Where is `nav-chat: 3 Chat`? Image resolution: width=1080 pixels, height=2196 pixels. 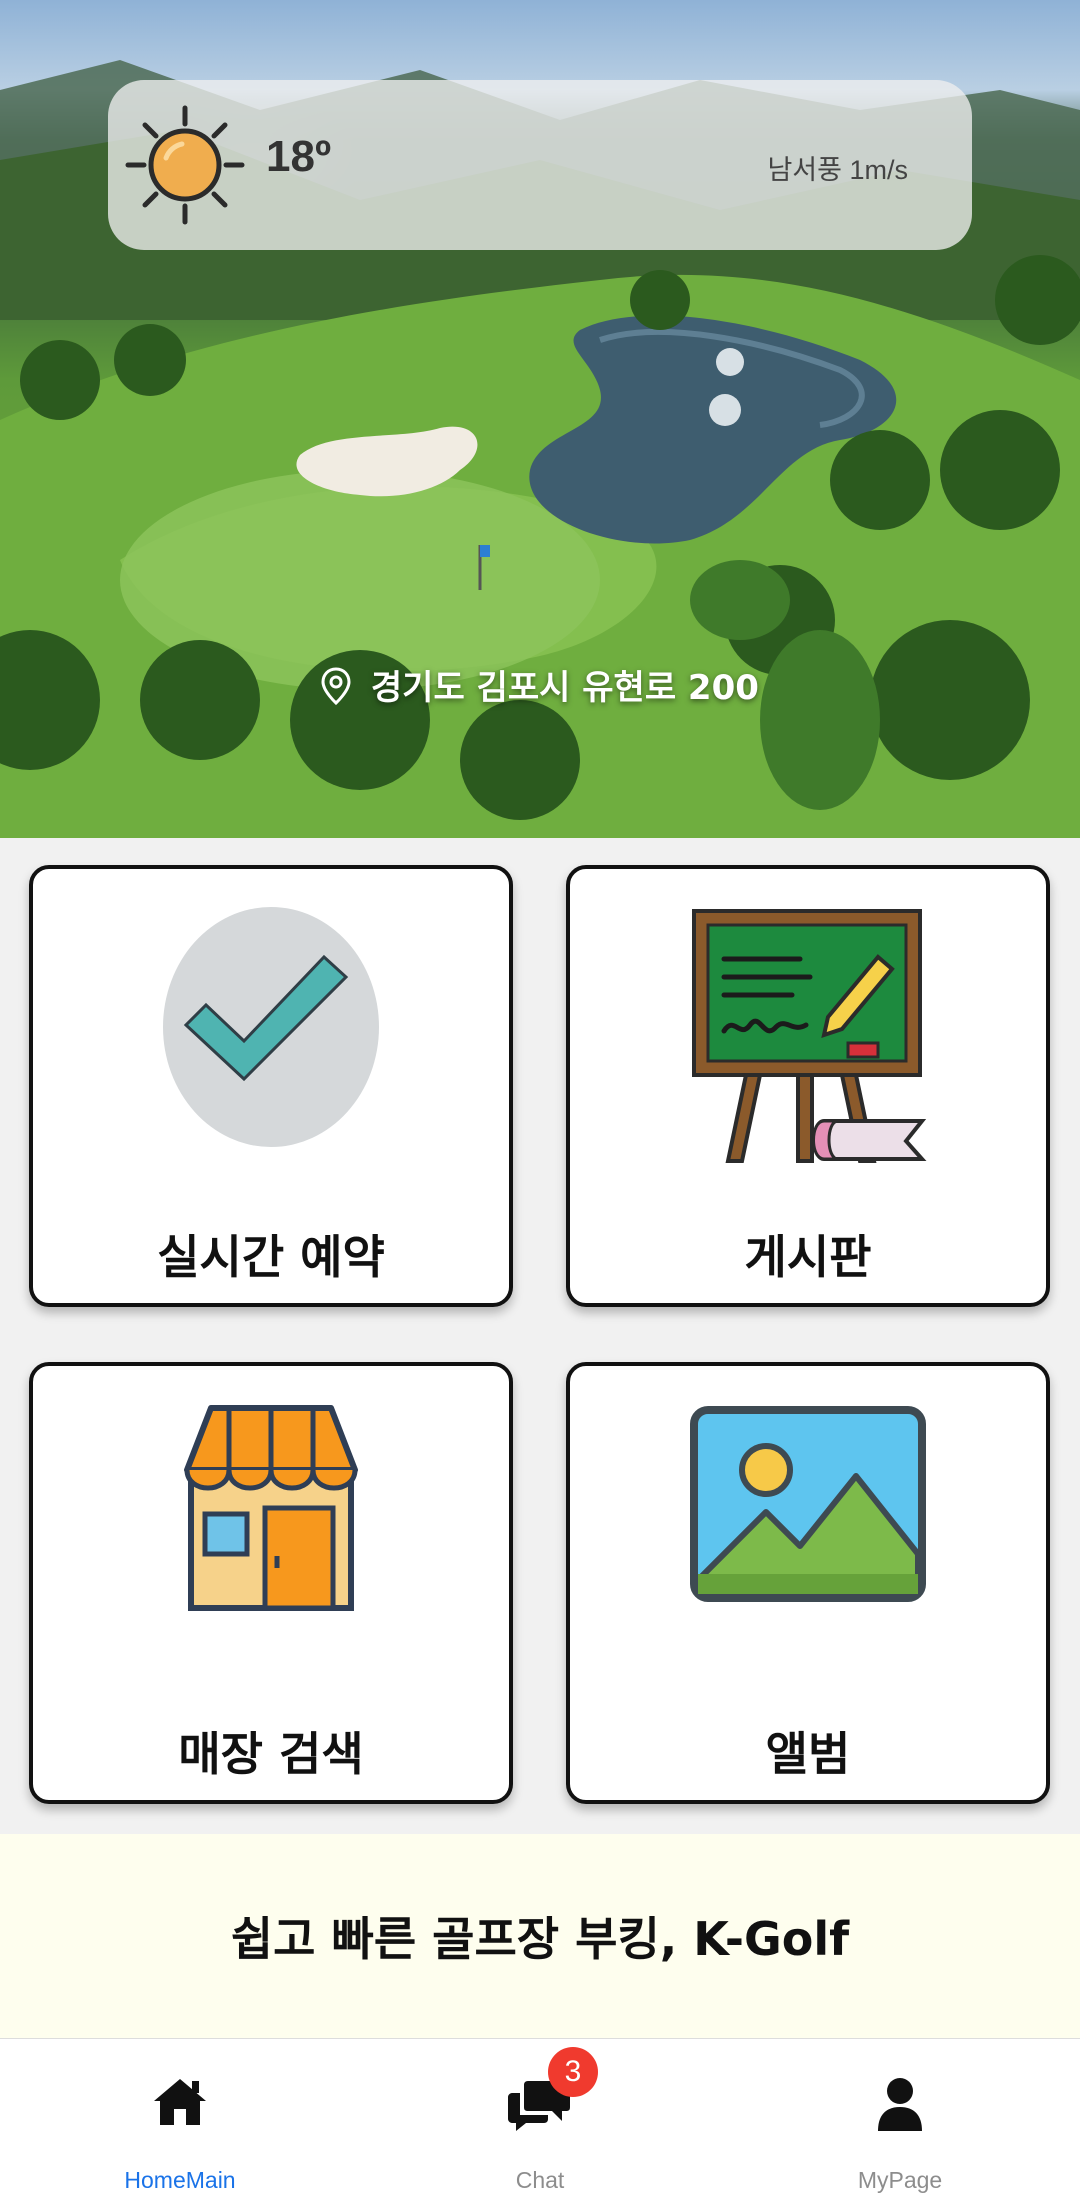
nav-chat: 3 Chat is located at coordinates (540, 2117).